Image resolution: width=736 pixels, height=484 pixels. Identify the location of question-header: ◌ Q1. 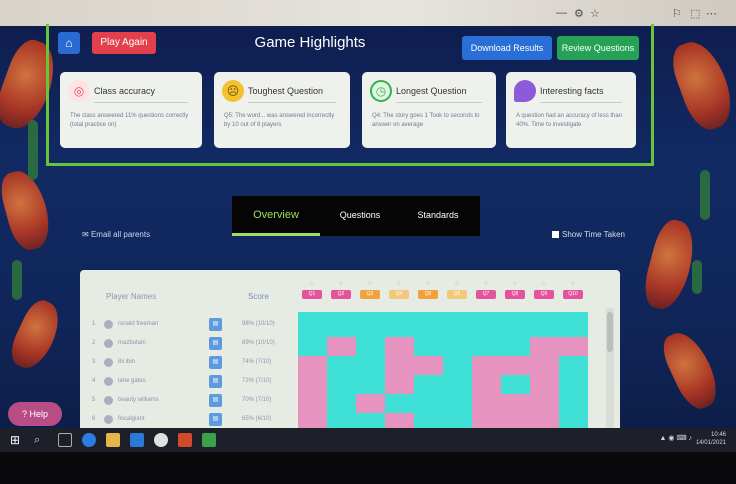
(312, 289).